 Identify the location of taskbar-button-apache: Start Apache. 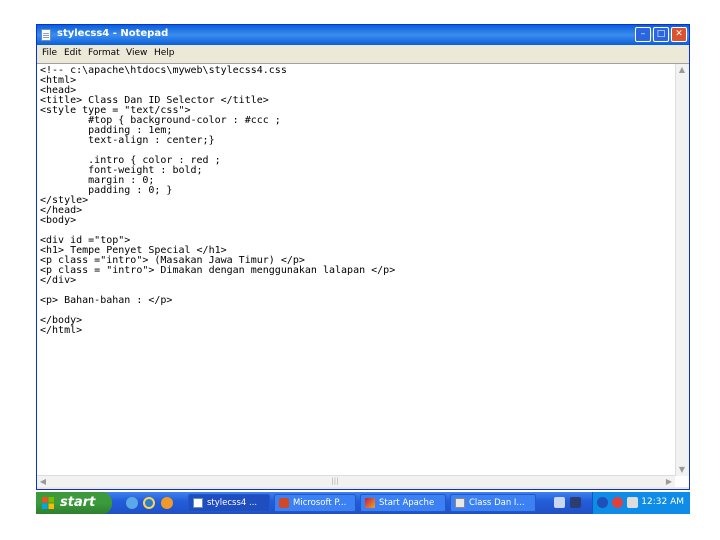
(403, 503).